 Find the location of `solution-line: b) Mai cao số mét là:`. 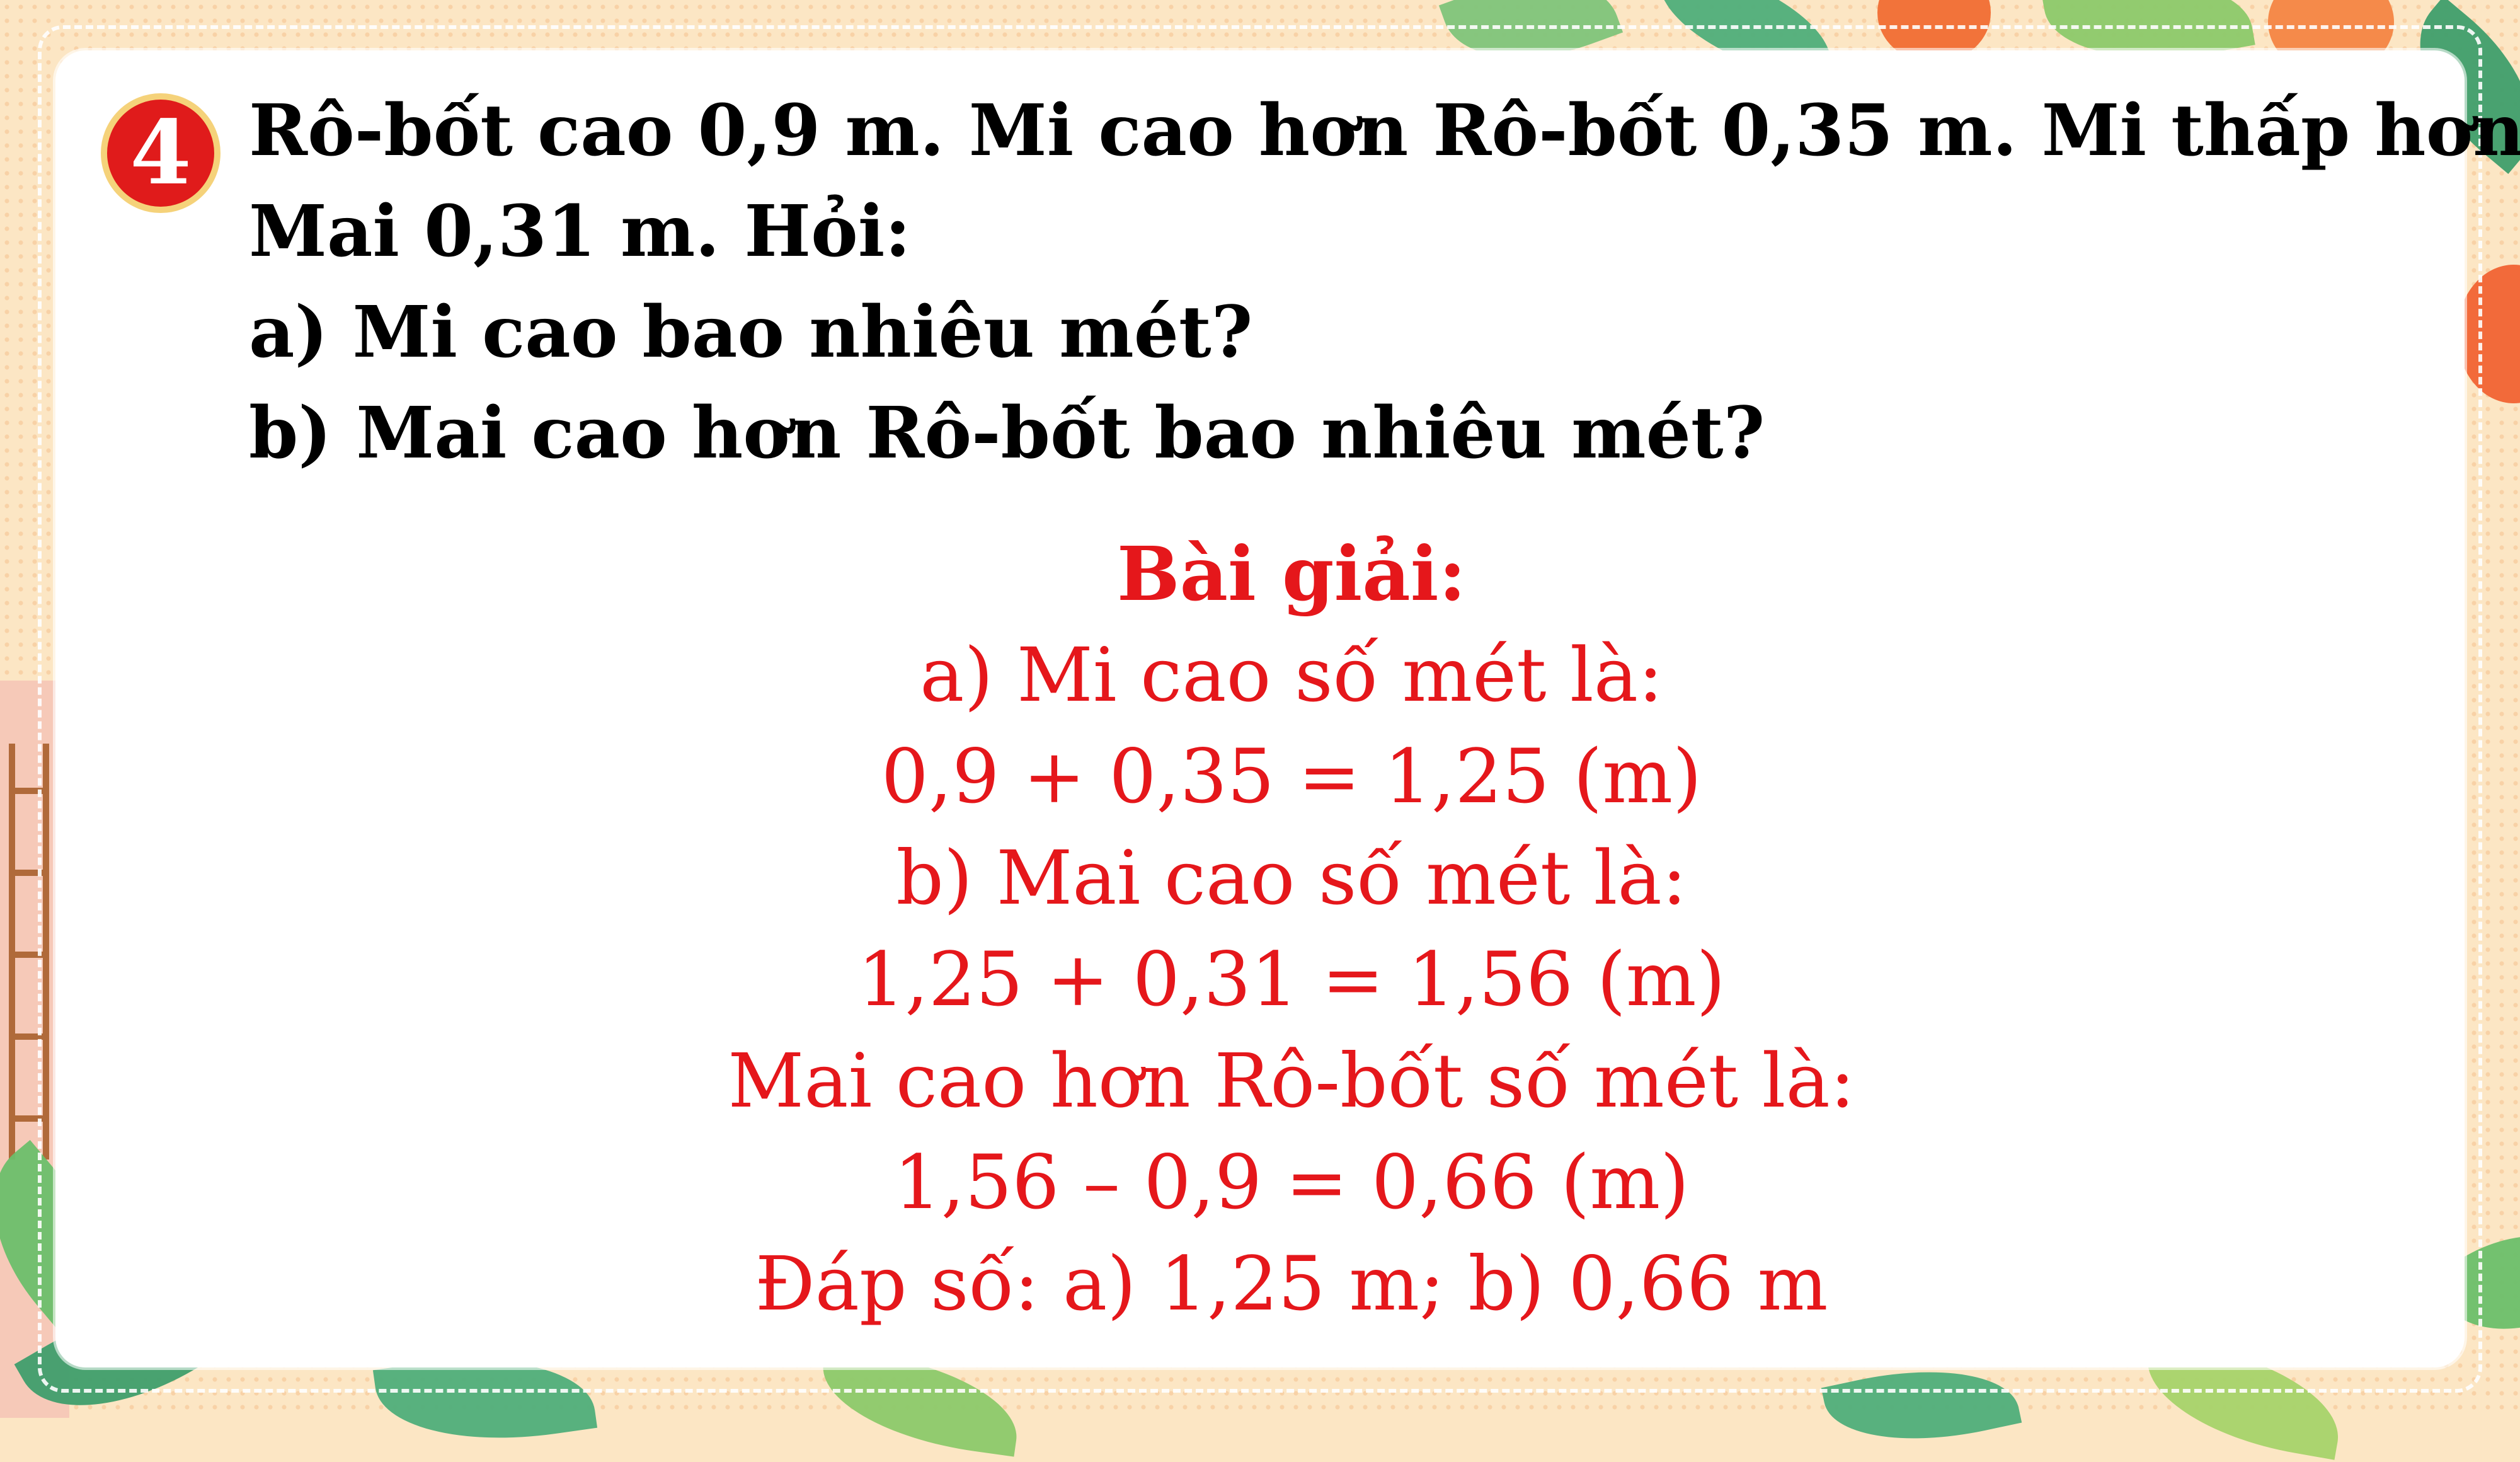

solution-line: b) Mai cao số mét là: is located at coordinates (1291, 877).